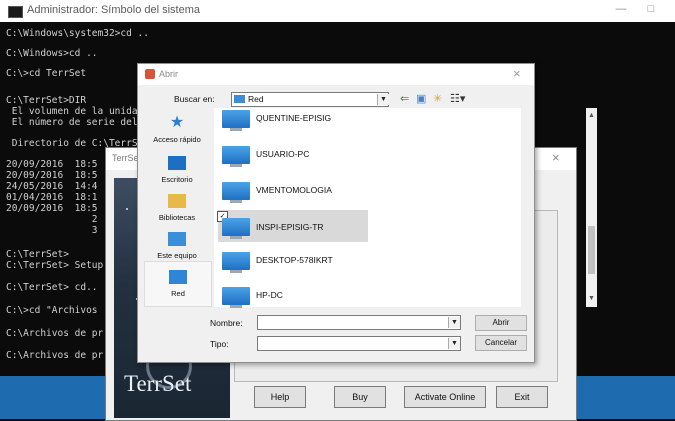  What do you see at coordinates (283, 154) in the screenshot?
I see `item-name: USUARIO-PC` at bounding box center [283, 154].